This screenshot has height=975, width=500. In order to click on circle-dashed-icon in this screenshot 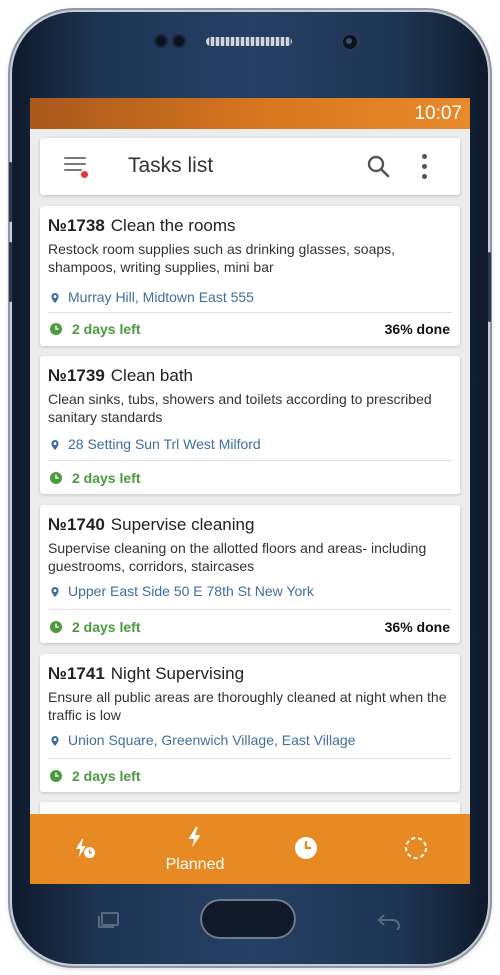, I will do `click(416, 848)`.